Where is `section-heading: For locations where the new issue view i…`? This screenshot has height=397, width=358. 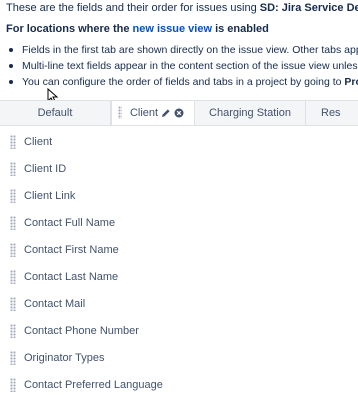
section-heading: For locations where the new issue view i… is located at coordinates (137, 29).